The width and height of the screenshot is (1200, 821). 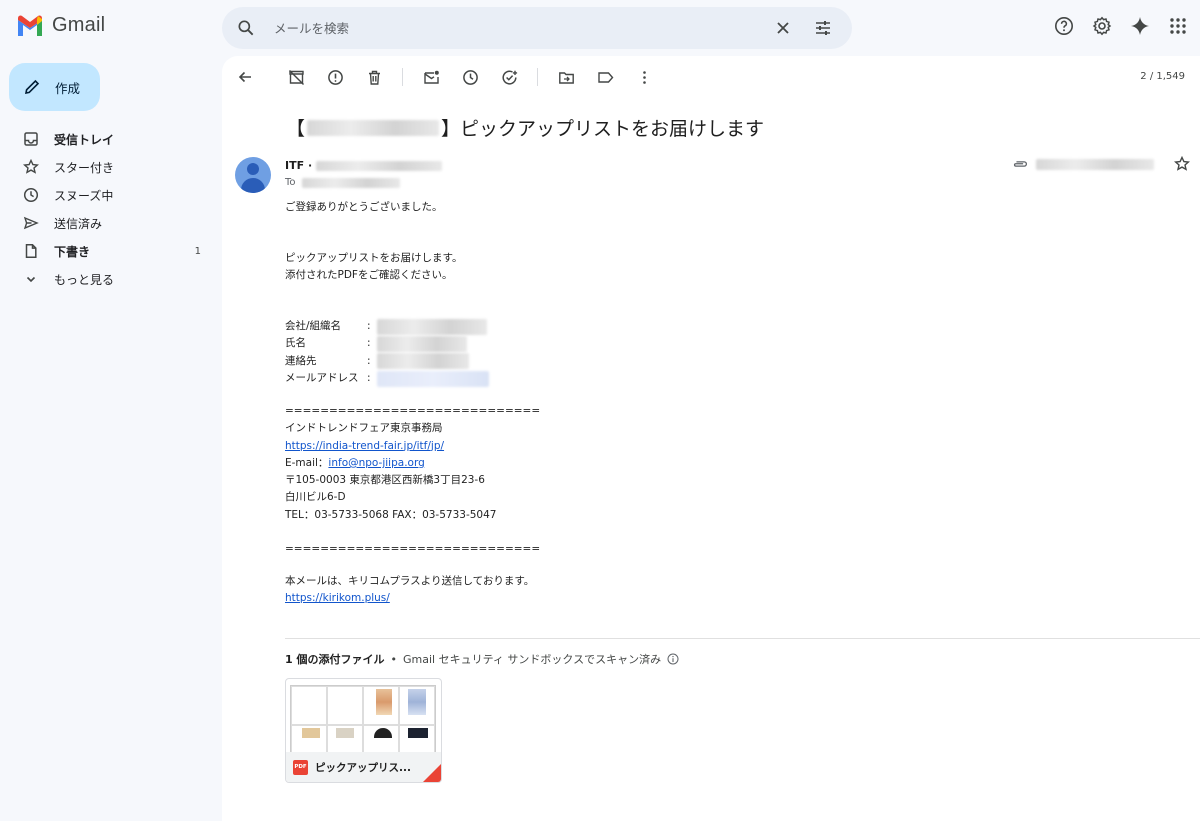 I want to click on archive-off-icon, so click(x=296, y=77).